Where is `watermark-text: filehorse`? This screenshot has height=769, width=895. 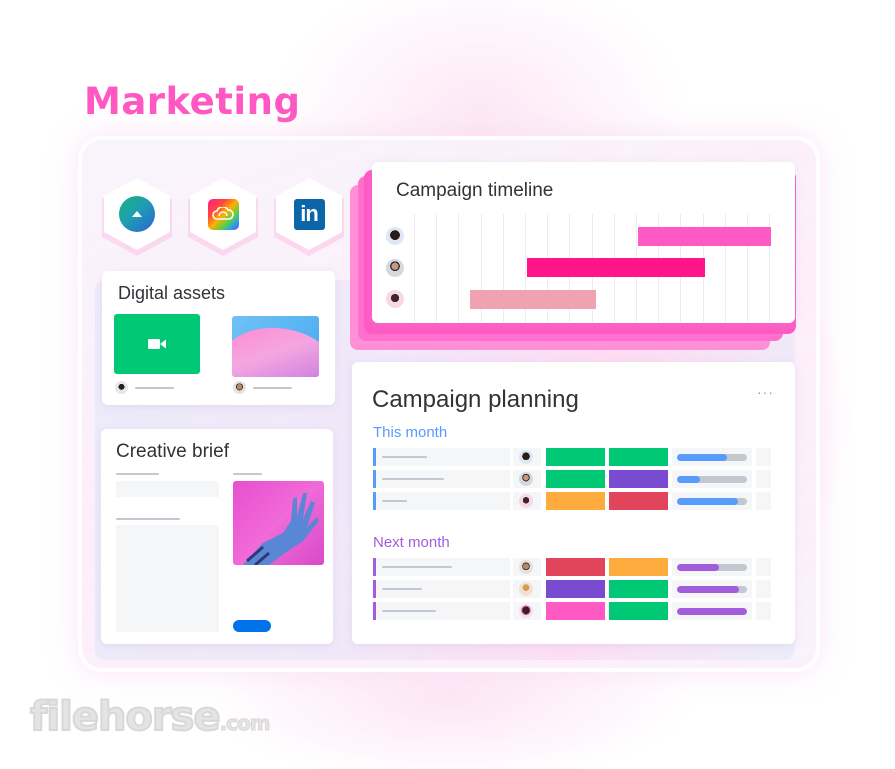
watermark-text: filehorse is located at coordinates (125, 717).